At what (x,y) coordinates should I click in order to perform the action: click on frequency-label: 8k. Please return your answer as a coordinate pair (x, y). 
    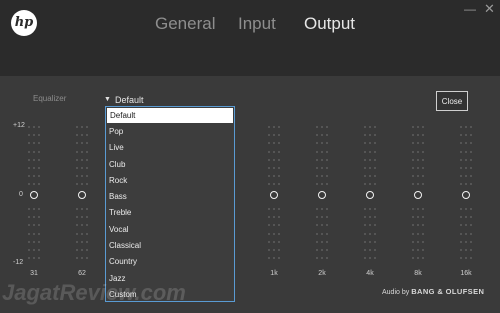
    Looking at the image, I should click on (418, 273).